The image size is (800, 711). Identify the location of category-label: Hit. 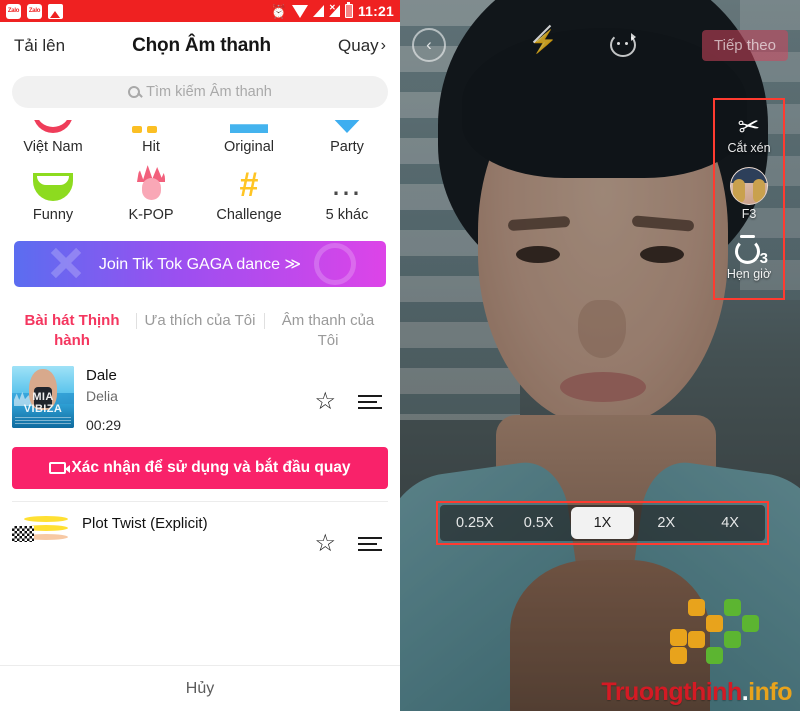
(151, 147).